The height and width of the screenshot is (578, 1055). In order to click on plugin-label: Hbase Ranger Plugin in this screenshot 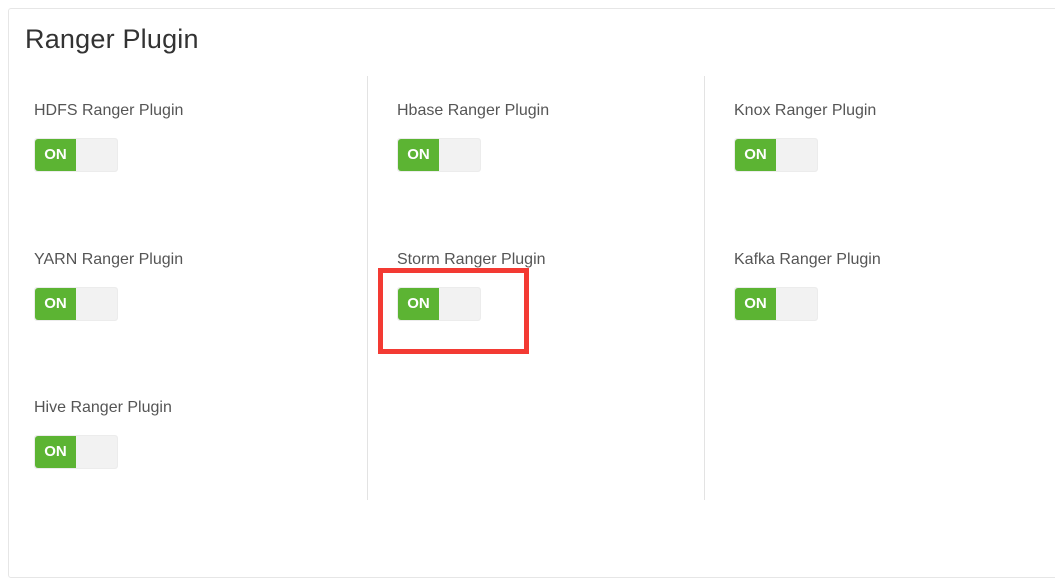, I will do `click(473, 110)`.